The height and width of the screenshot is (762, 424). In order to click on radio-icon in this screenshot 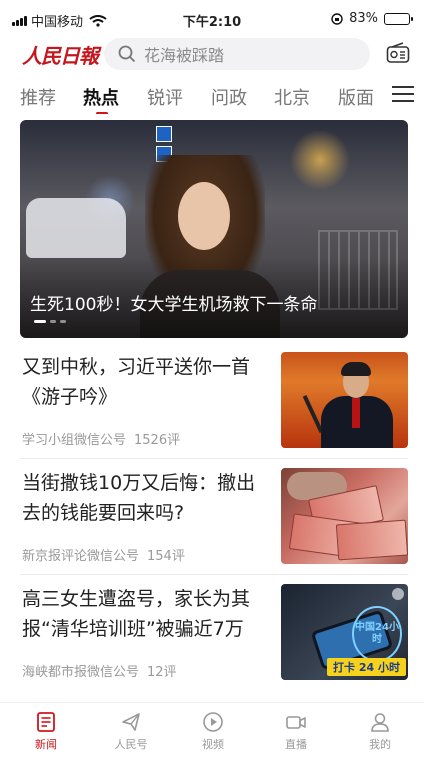, I will do `click(398, 53)`.